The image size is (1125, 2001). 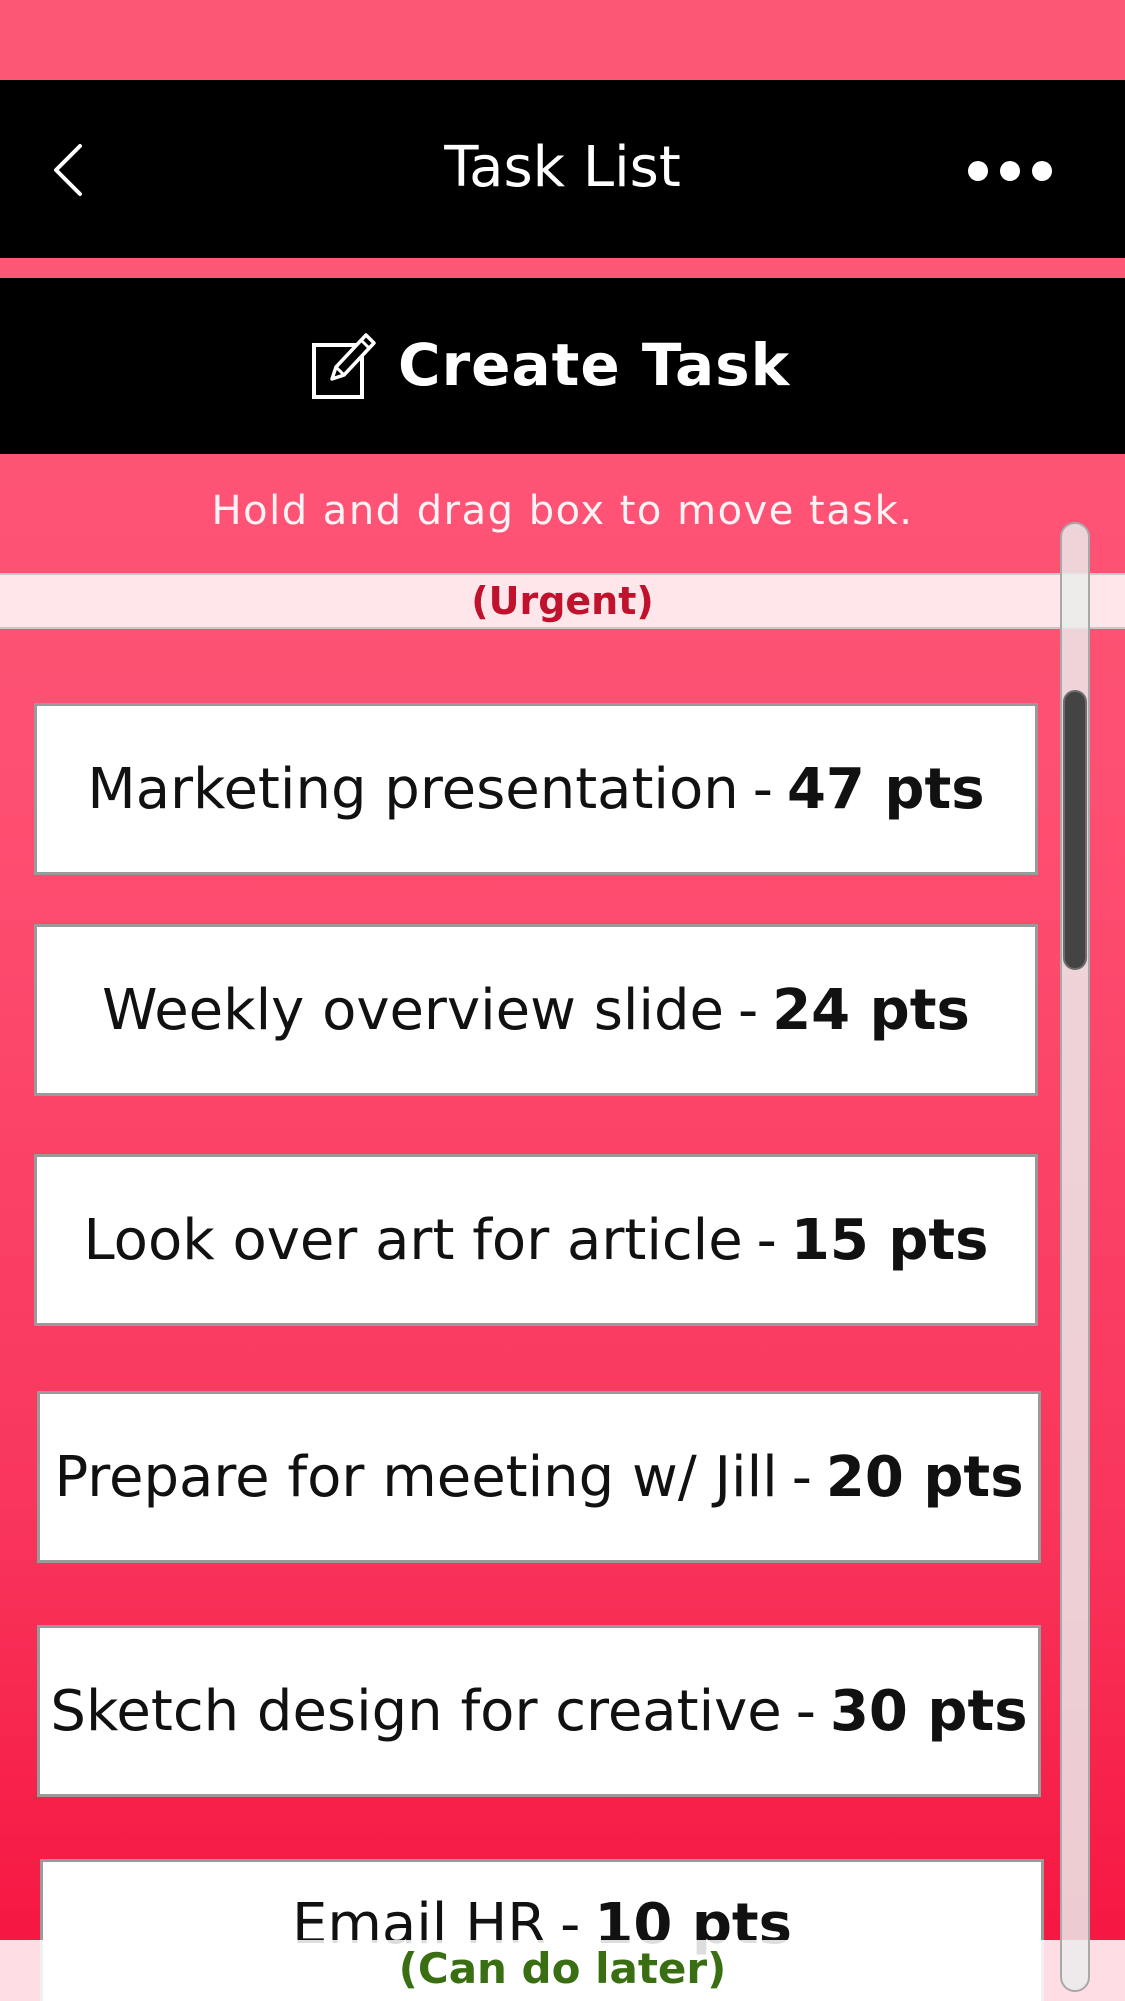 I want to click on navigation-bar: Task List, so click(x=562, y=169).